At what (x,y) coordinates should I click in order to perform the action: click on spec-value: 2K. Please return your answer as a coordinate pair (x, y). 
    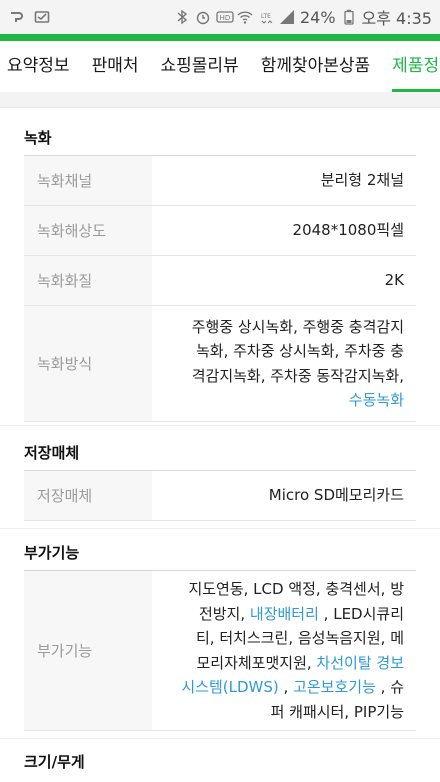
    Looking at the image, I should click on (284, 280).